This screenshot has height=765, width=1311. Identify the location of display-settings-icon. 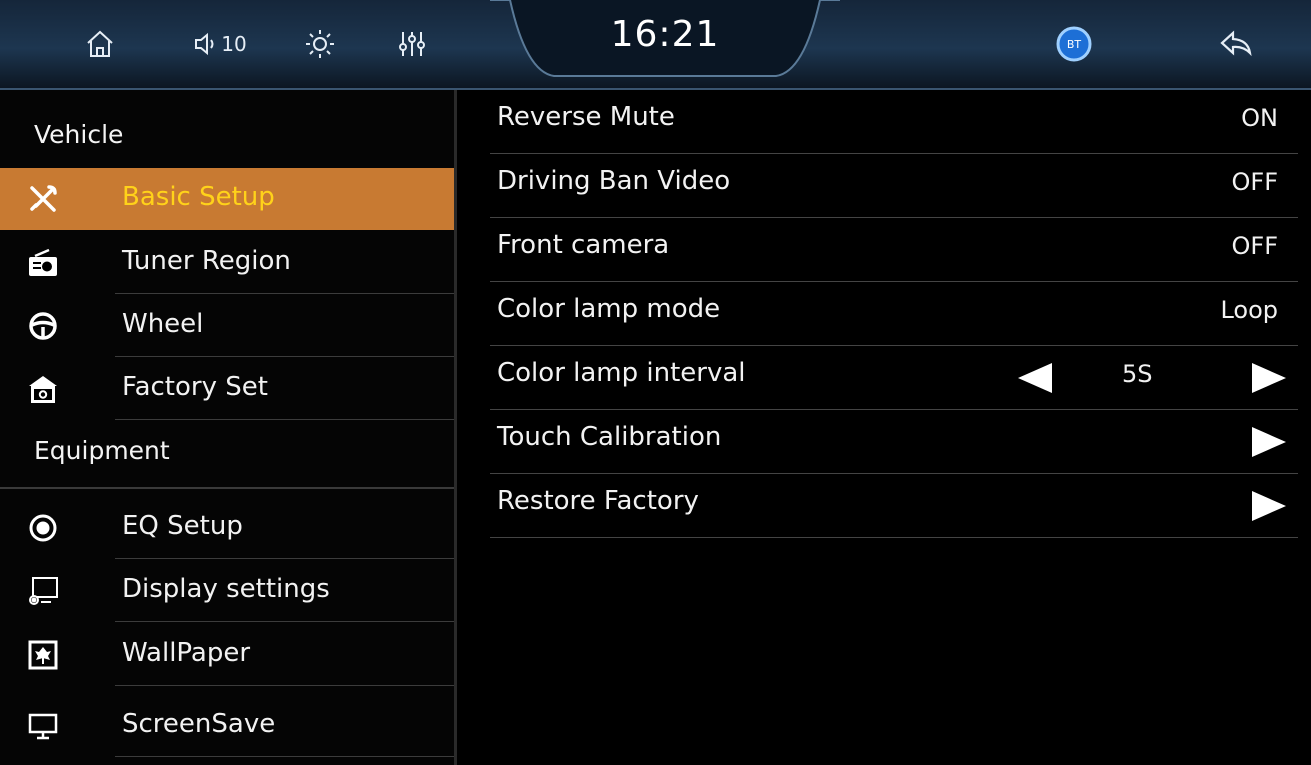
(43, 591).